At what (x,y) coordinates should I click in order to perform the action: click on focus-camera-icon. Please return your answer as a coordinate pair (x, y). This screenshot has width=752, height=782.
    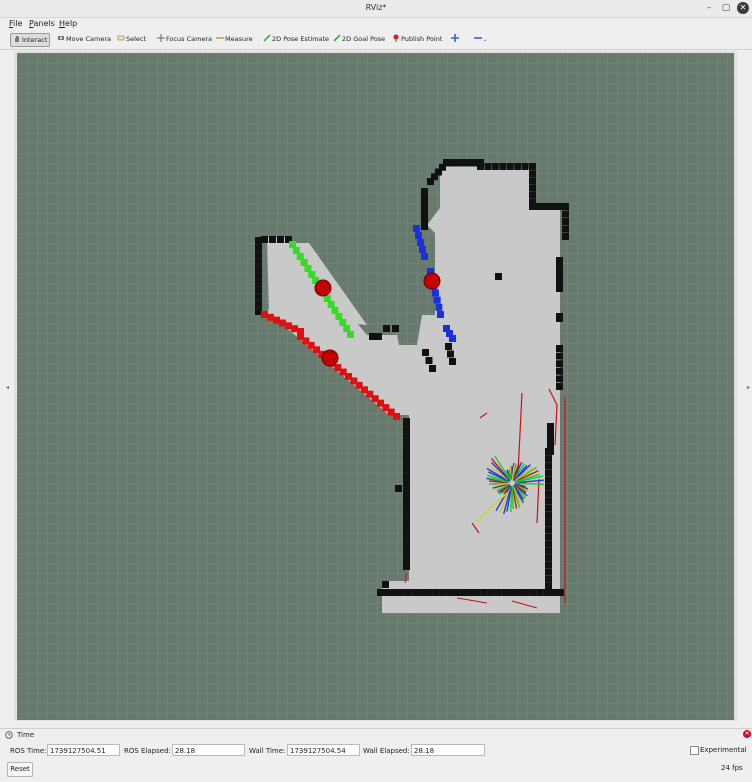
    Looking at the image, I should click on (161, 38).